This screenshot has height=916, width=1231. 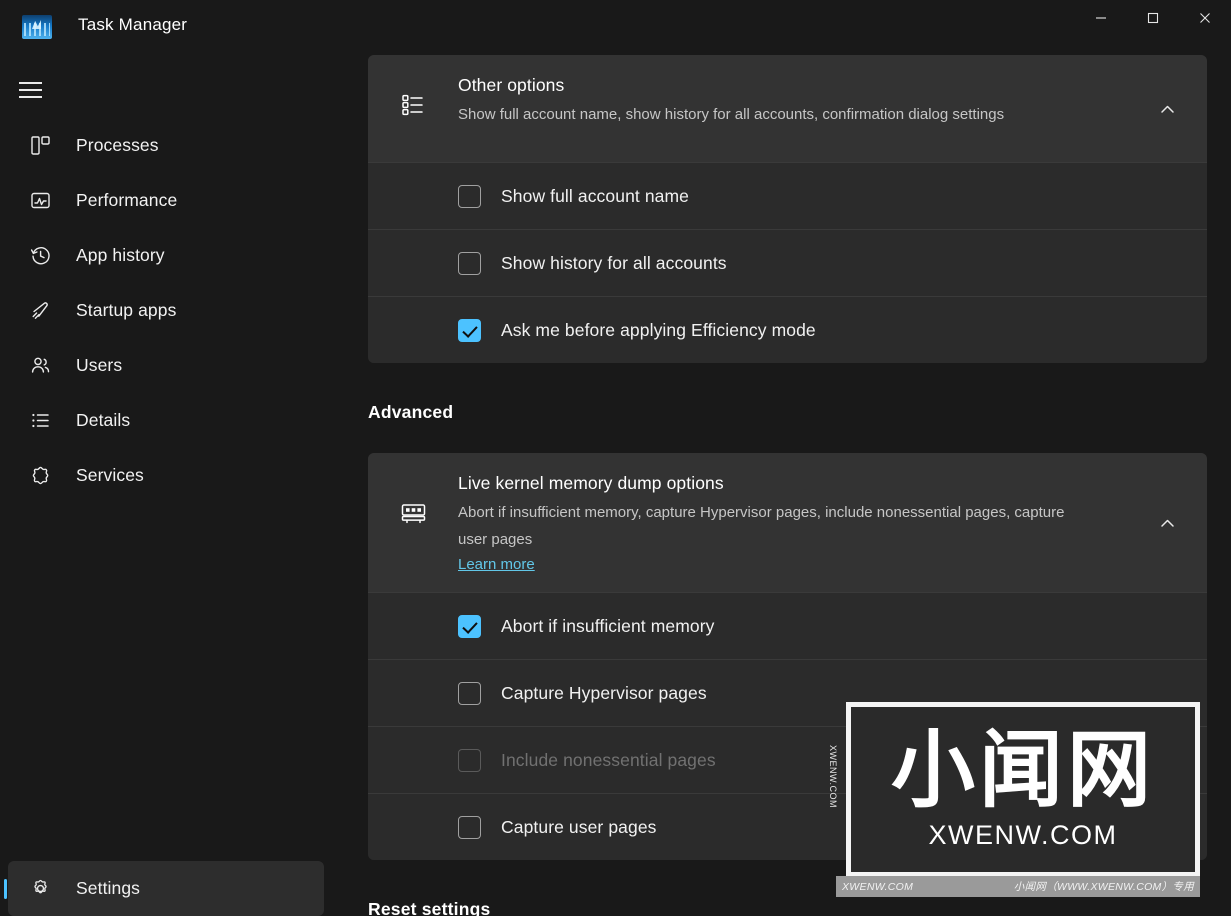 What do you see at coordinates (108, 888) in the screenshot?
I see `sidebar-item-label: Settings` at bounding box center [108, 888].